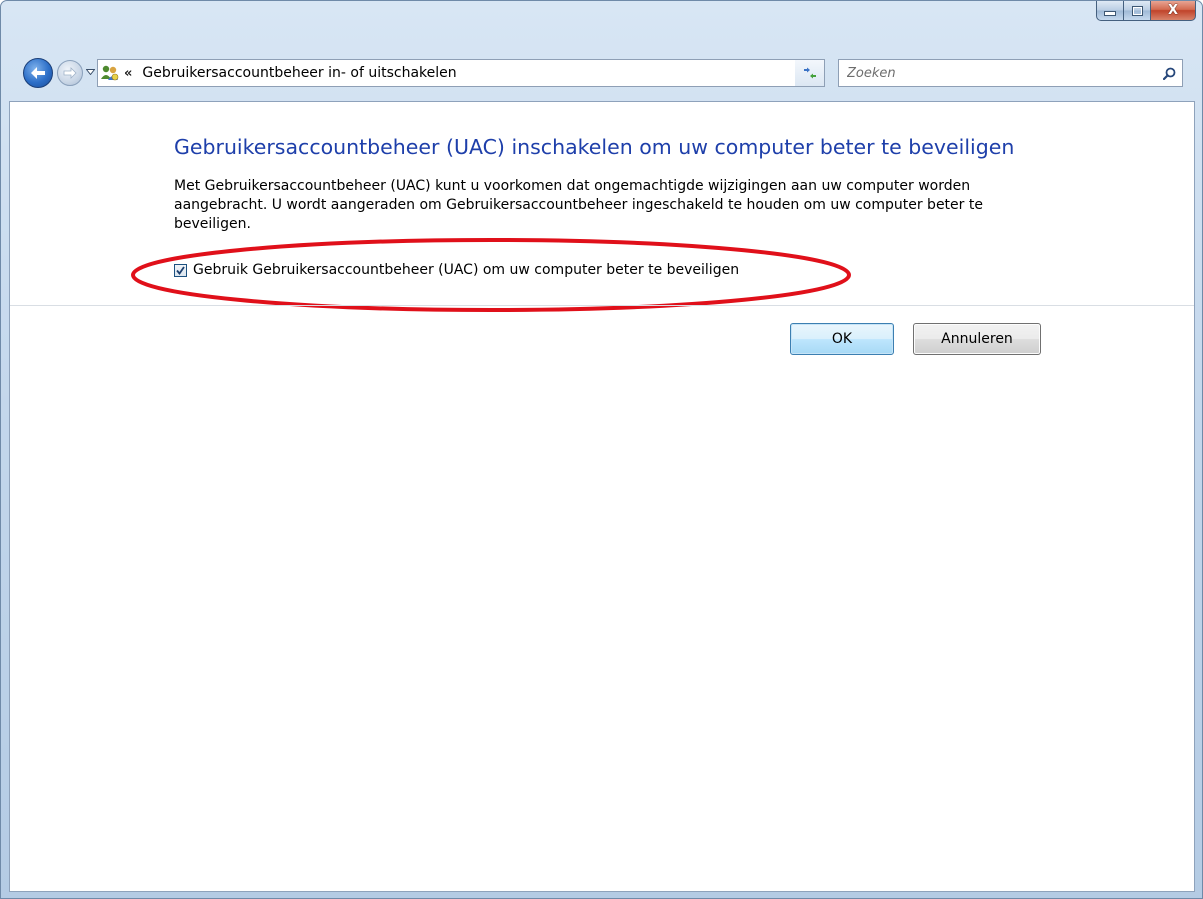 This screenshot has width=1203, height=899. I want to click on back-button, so click(38, 73).